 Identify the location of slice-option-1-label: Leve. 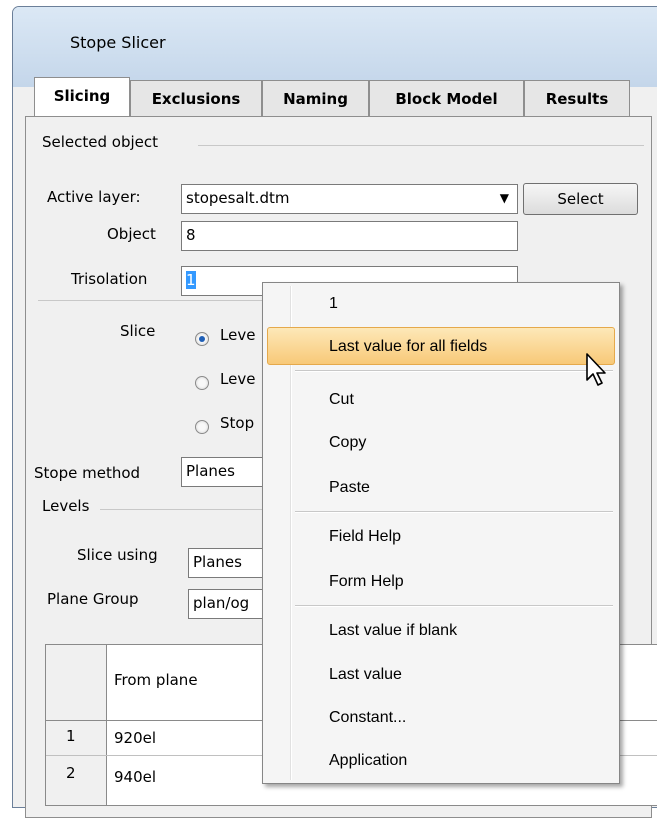
(238, 335).